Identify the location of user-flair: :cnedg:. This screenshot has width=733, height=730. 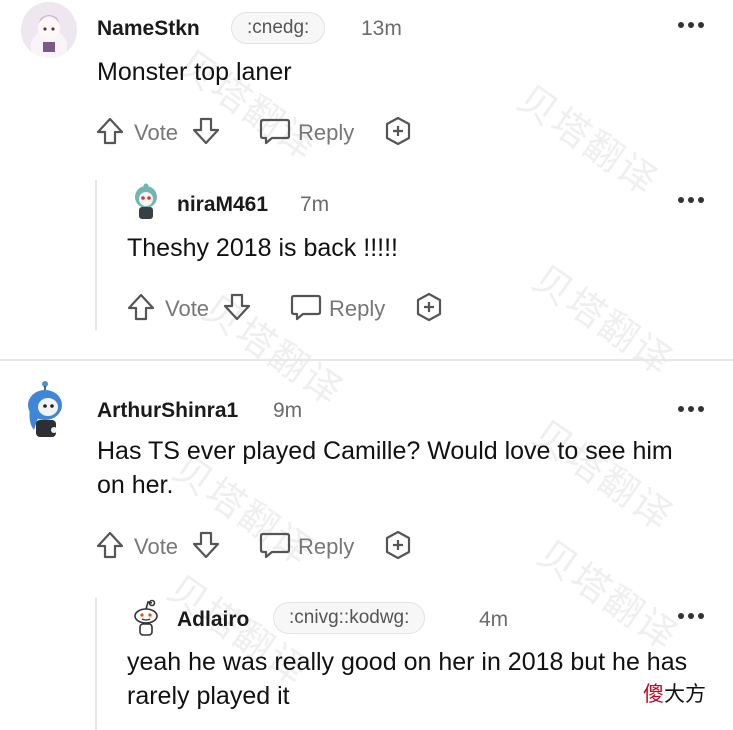
(278, 28).